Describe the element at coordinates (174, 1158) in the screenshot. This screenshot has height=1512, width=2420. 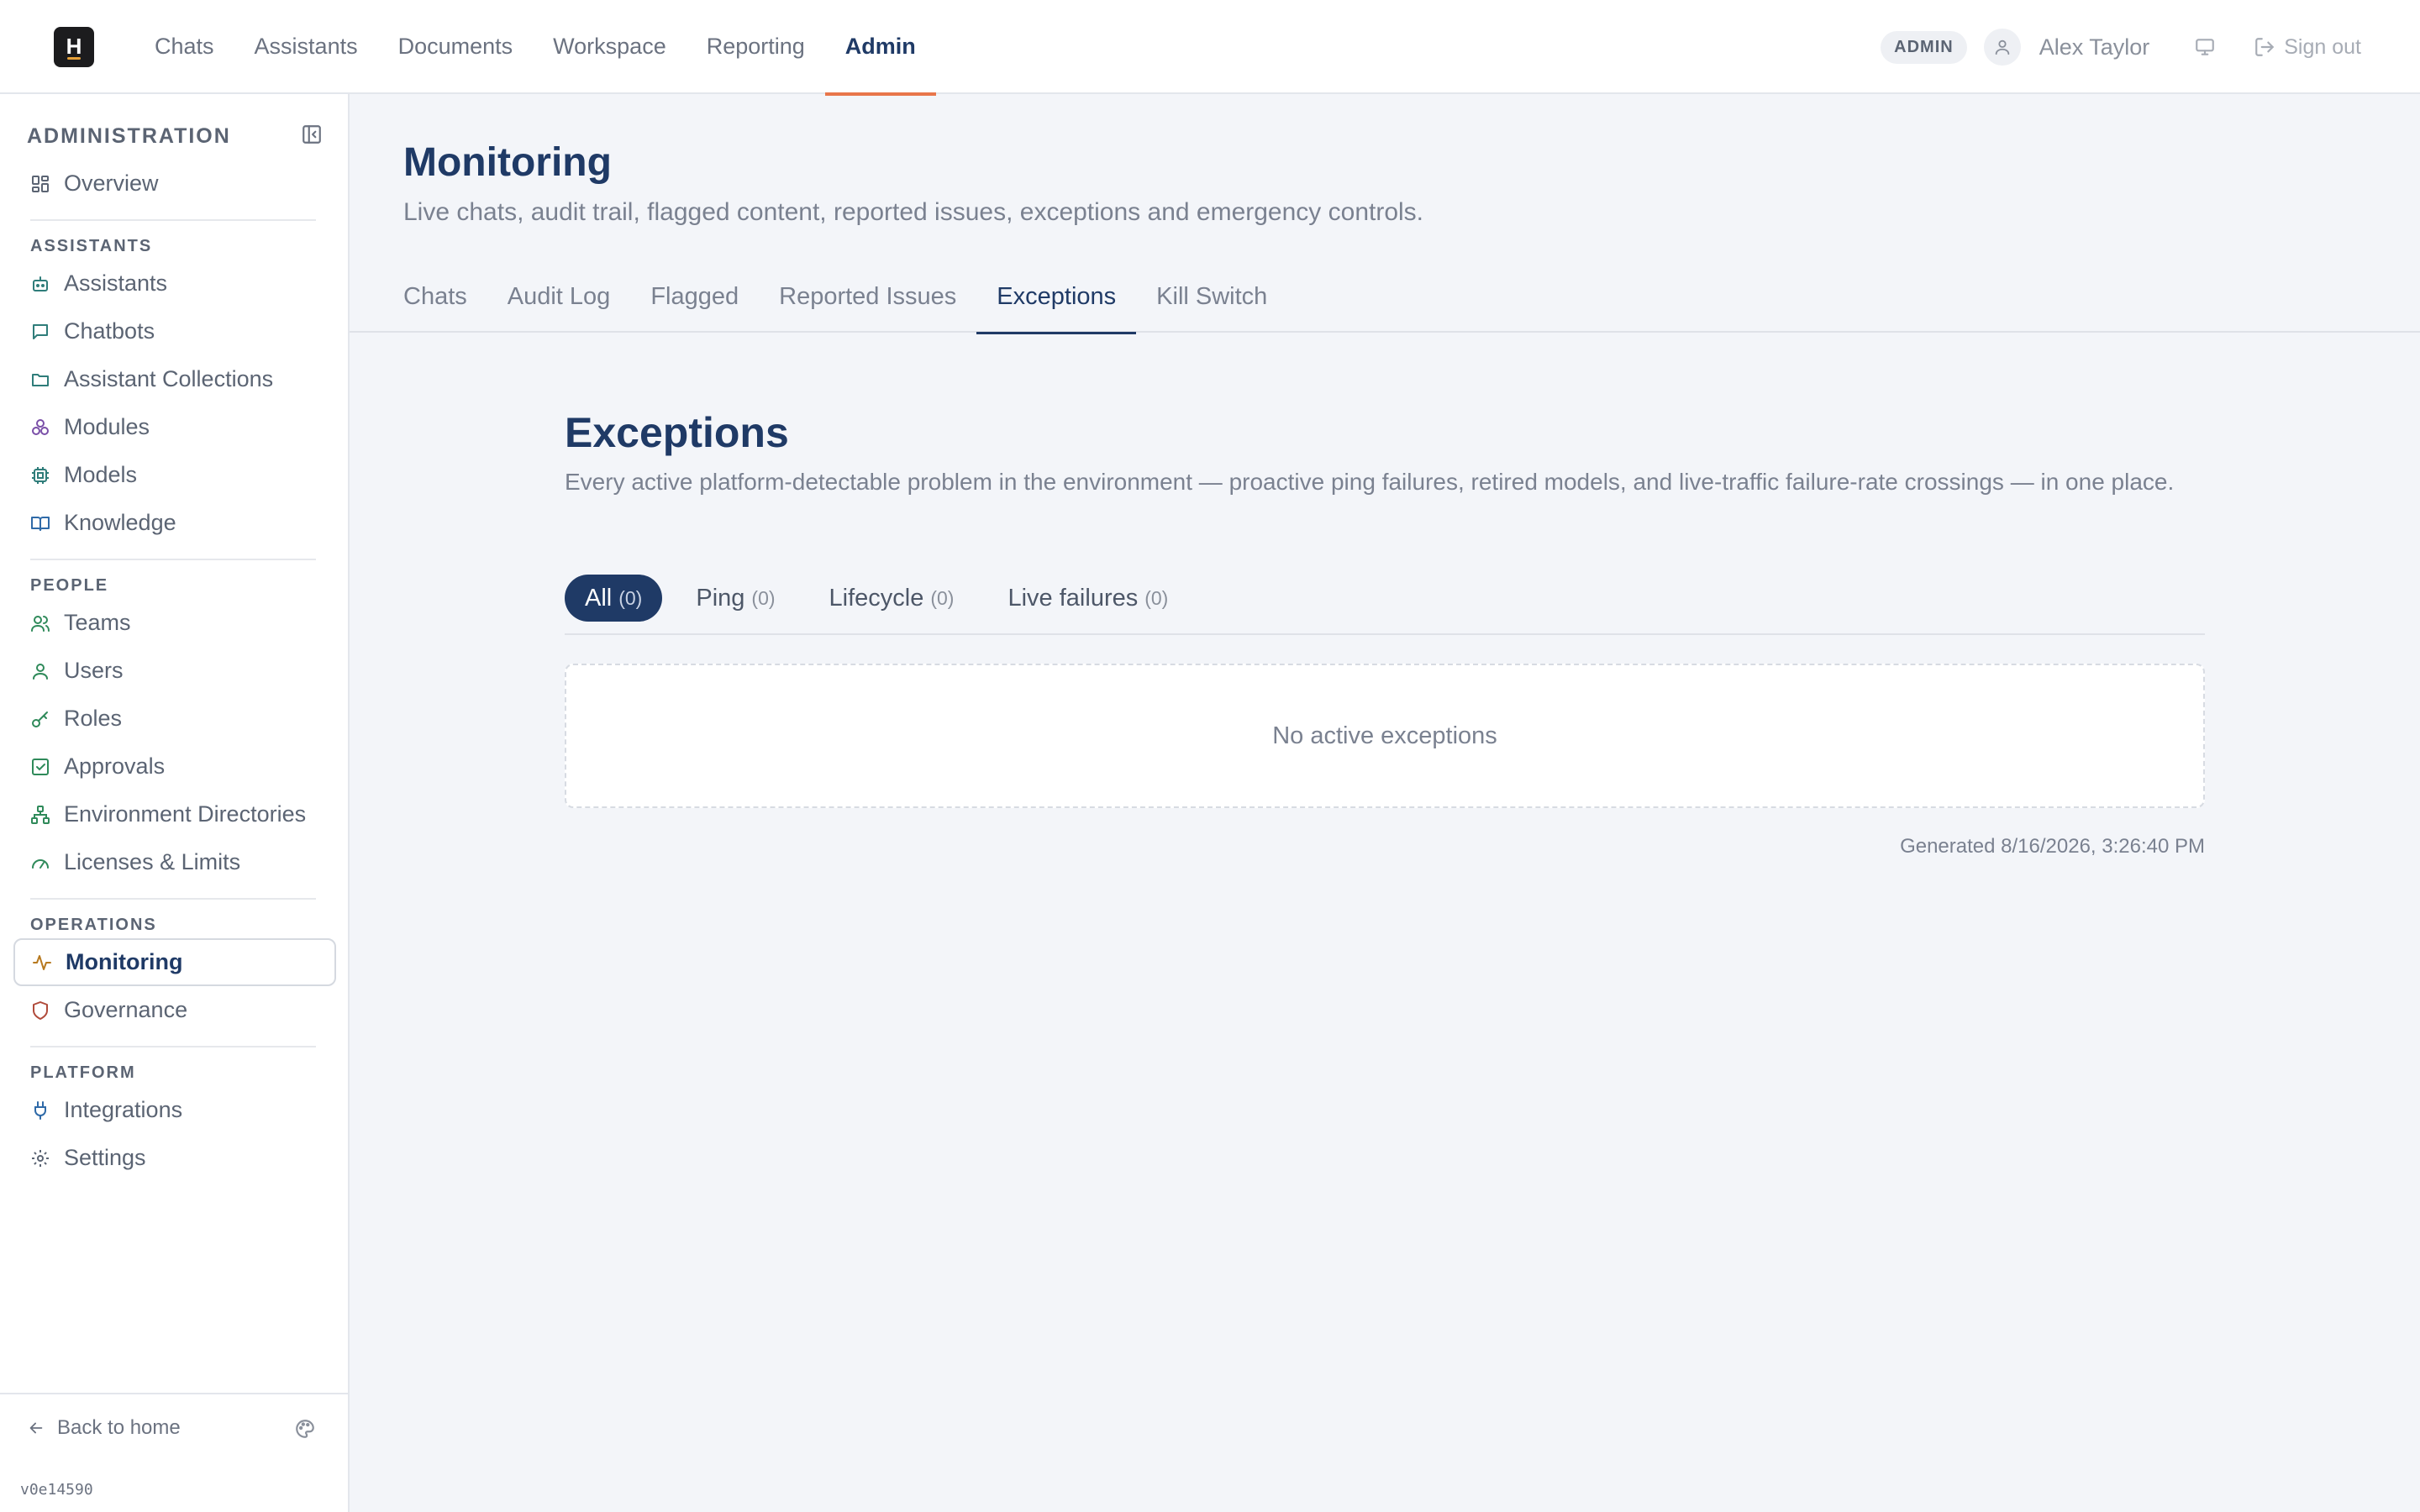
I see `sidebar-item-settings: Settings` at that location.